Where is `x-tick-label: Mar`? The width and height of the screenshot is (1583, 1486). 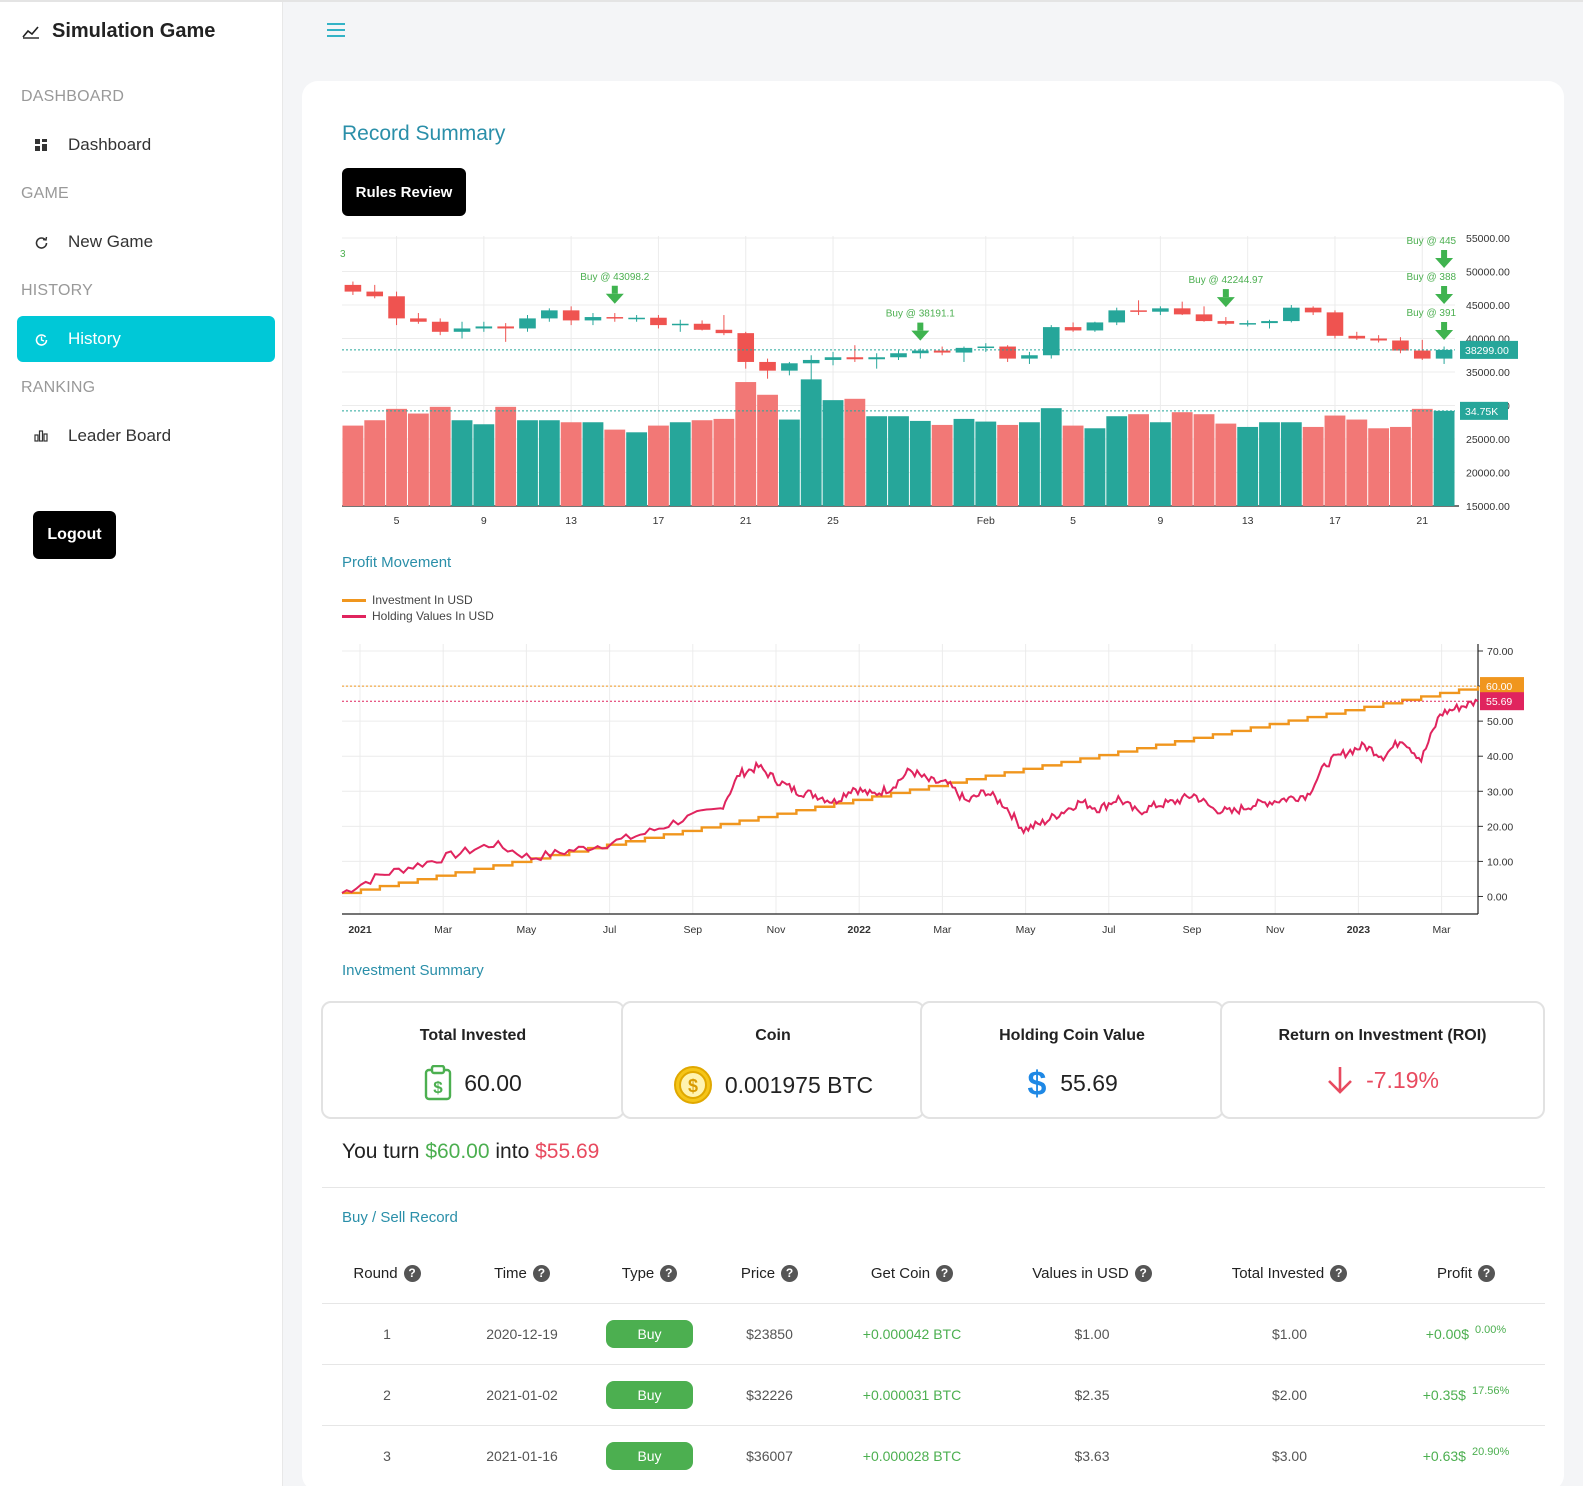
x-tick-label: Mar is located at coordinates (443, 930).